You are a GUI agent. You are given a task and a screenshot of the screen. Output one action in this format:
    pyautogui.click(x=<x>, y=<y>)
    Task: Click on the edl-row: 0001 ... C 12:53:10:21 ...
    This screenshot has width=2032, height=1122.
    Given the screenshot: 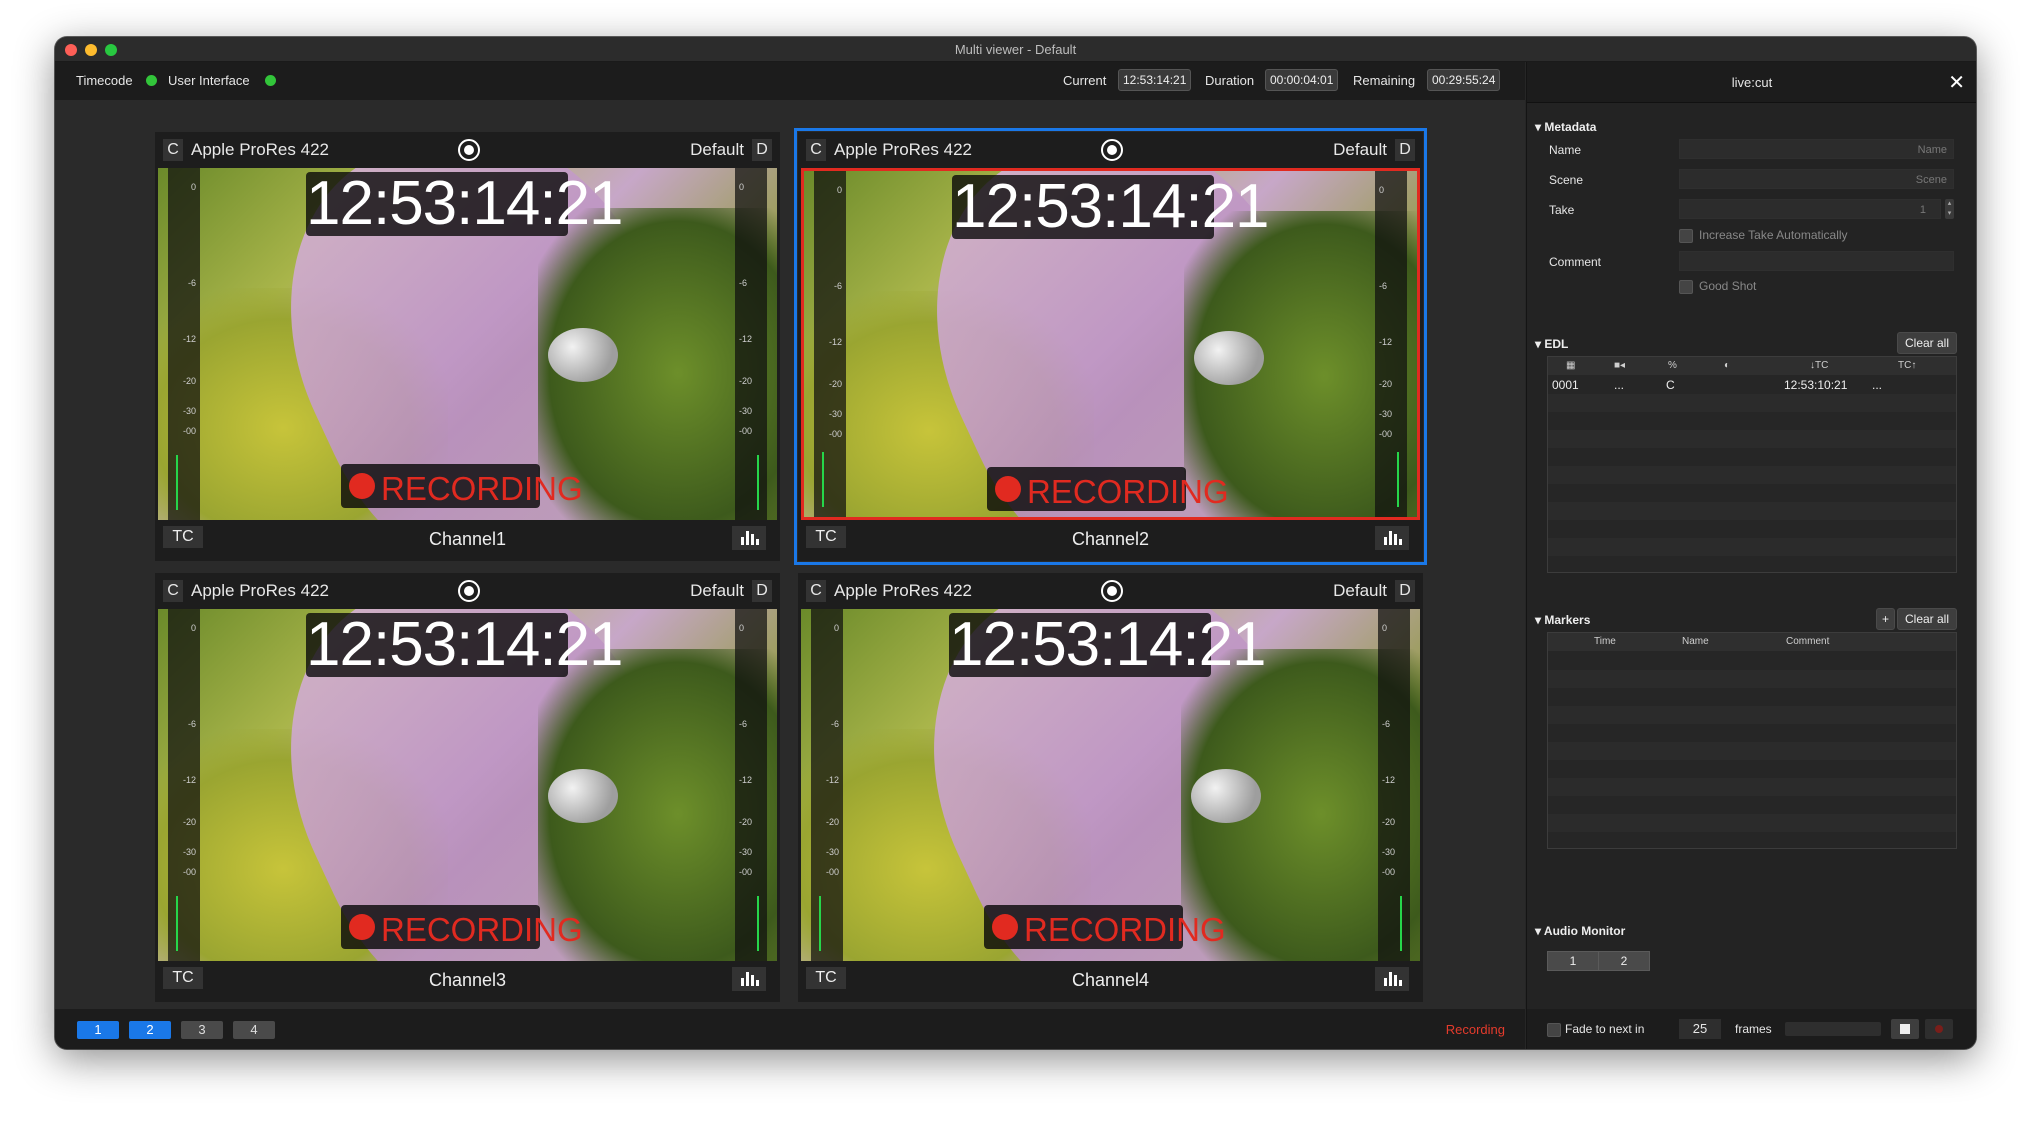 What is the action you would take?
    pyautogui.click(x=1752, y=385)
    